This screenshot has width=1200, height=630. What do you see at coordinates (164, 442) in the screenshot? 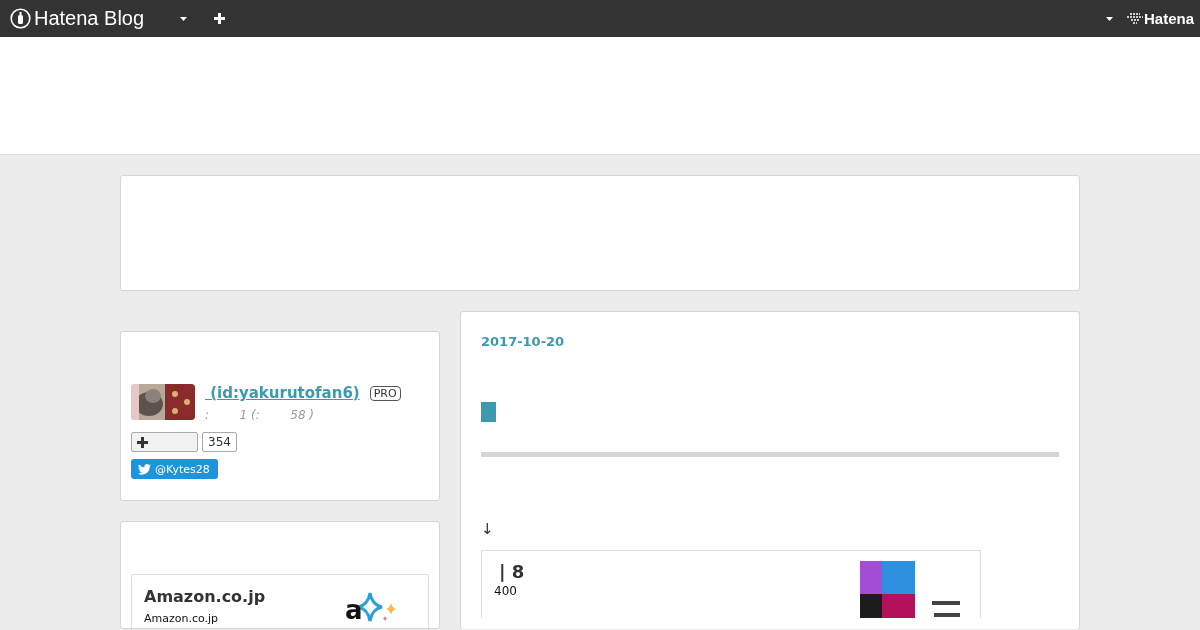
I see `bookmark-button` at bounding box center [164, 442].